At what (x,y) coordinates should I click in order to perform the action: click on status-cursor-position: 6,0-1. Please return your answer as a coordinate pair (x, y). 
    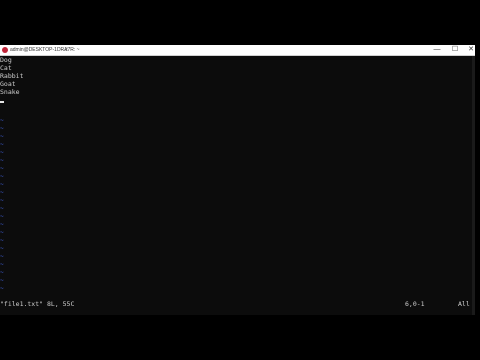
    Looking at the image, I should click on (415, 304).